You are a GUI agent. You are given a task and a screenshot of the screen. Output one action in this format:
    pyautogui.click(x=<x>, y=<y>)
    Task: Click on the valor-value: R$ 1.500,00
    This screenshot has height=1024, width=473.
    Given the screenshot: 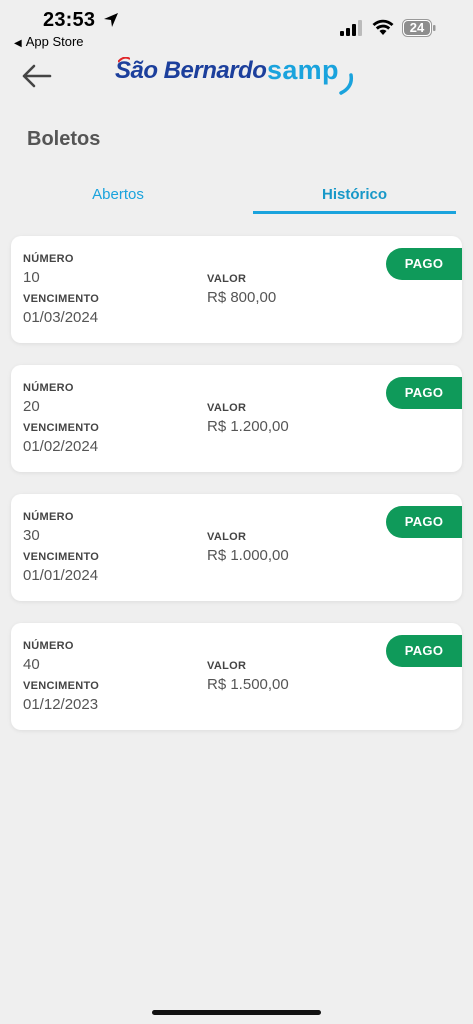 What is the action you would take?
    pyautogui.click(x=248, y=684)
    